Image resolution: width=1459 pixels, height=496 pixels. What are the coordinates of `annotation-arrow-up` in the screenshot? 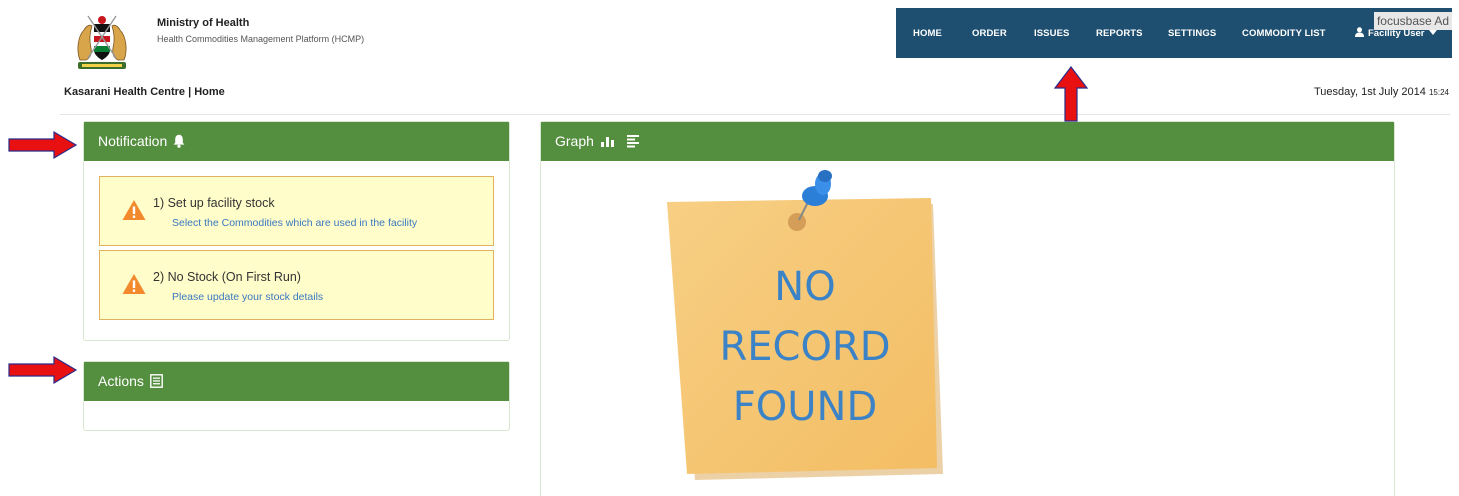 It's located at (1071, 94).